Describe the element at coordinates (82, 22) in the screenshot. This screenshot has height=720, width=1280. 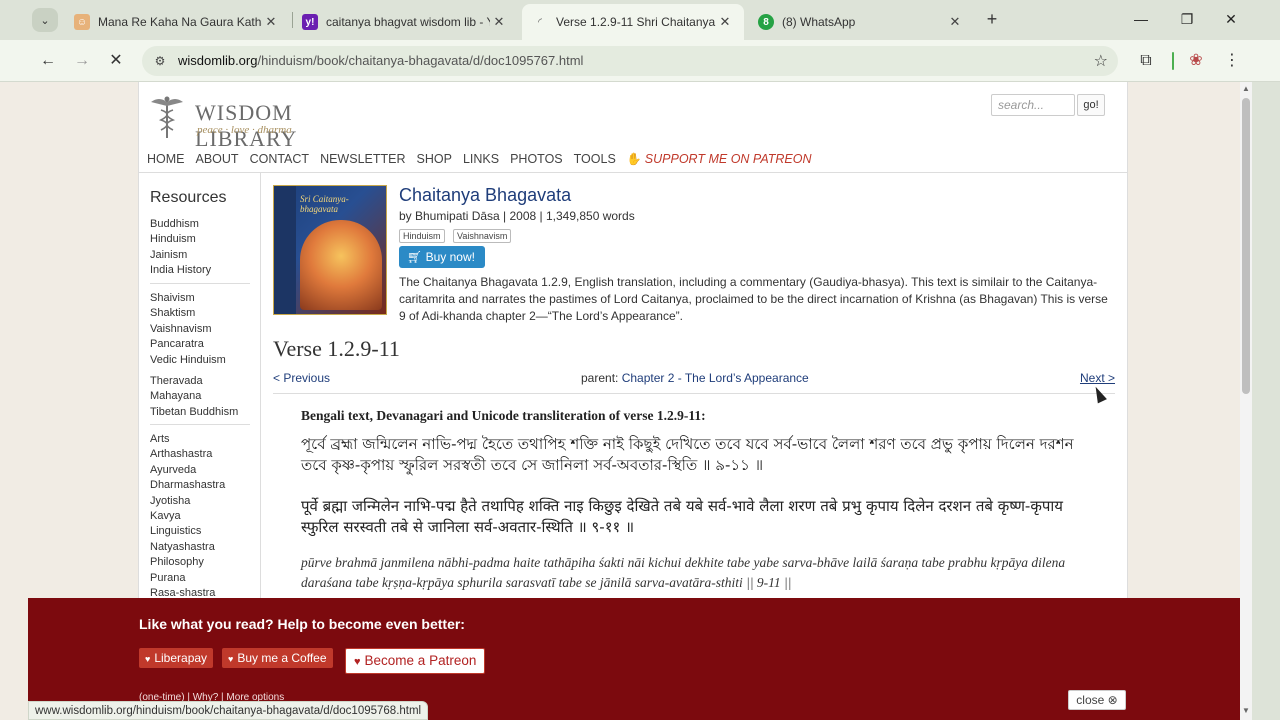
I see `tab-favicon-icon: ☺` at that location.